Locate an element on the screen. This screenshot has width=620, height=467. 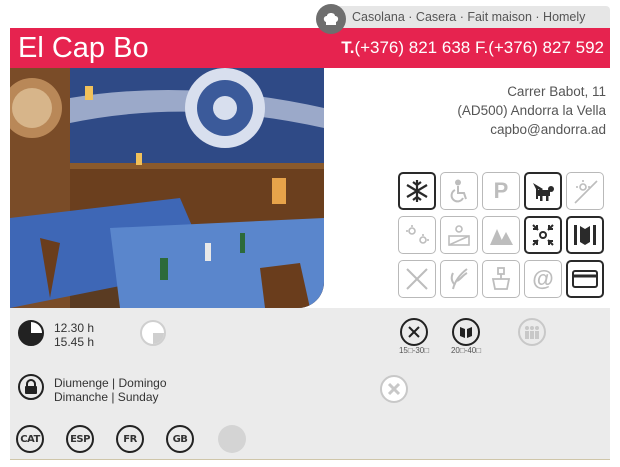
language-gb: GB is located at coordinates (180, 439).